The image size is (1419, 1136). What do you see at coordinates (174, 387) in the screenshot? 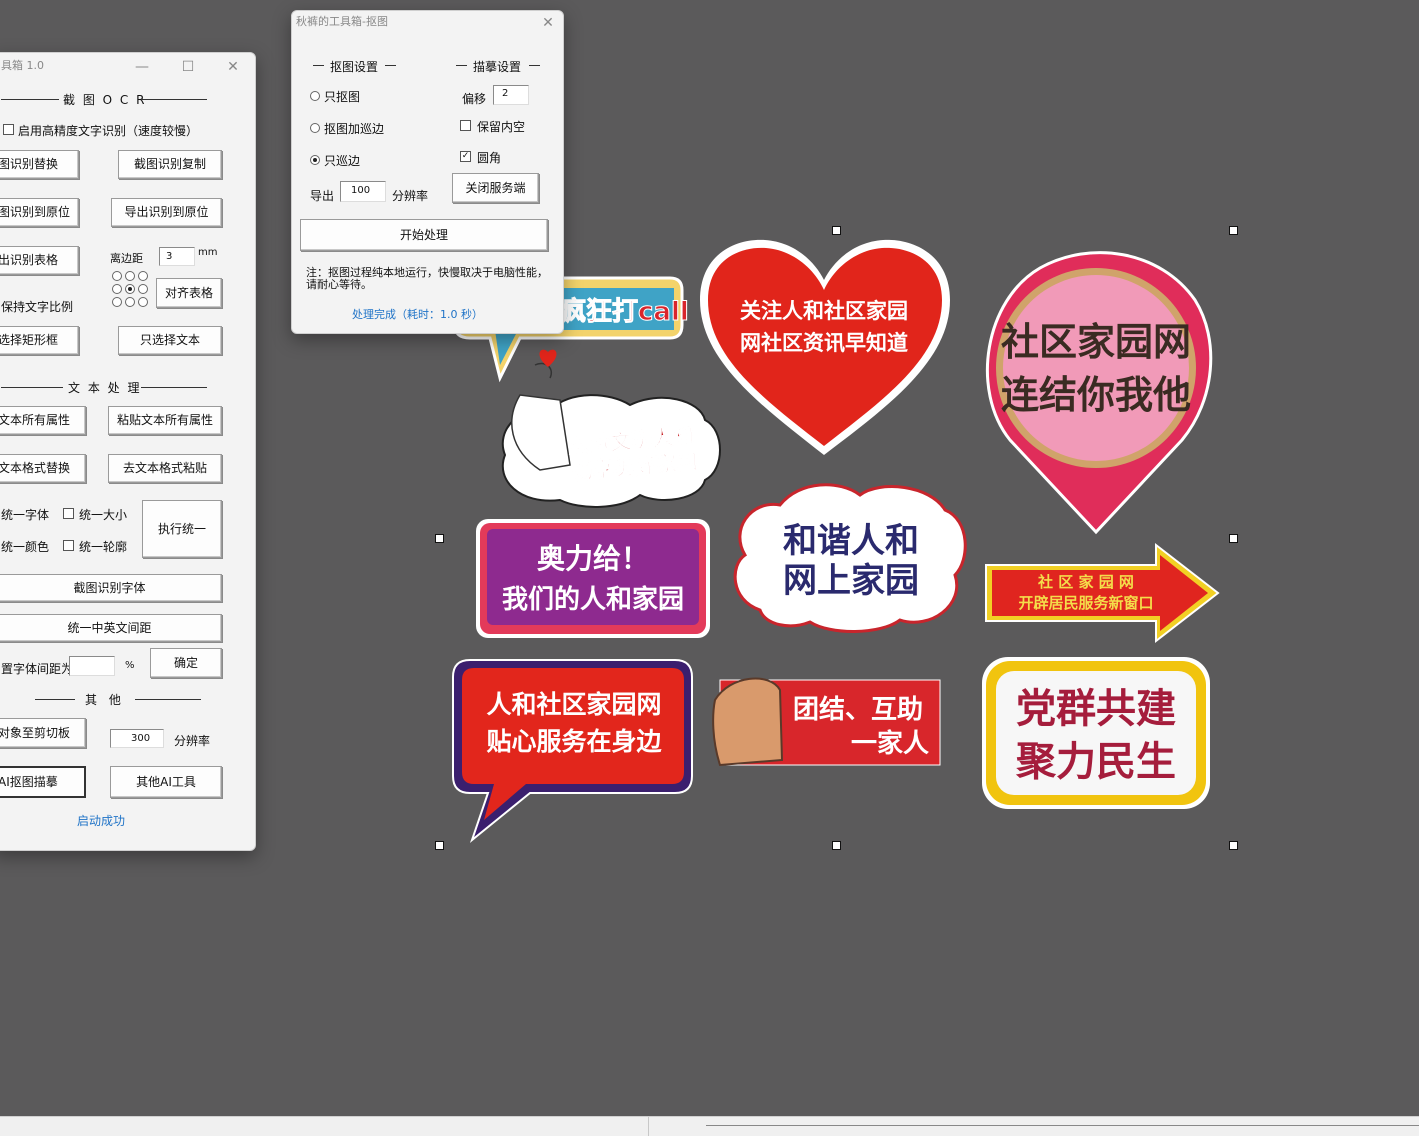
I see `text-section-line-right` at bounding box center [174, 387].